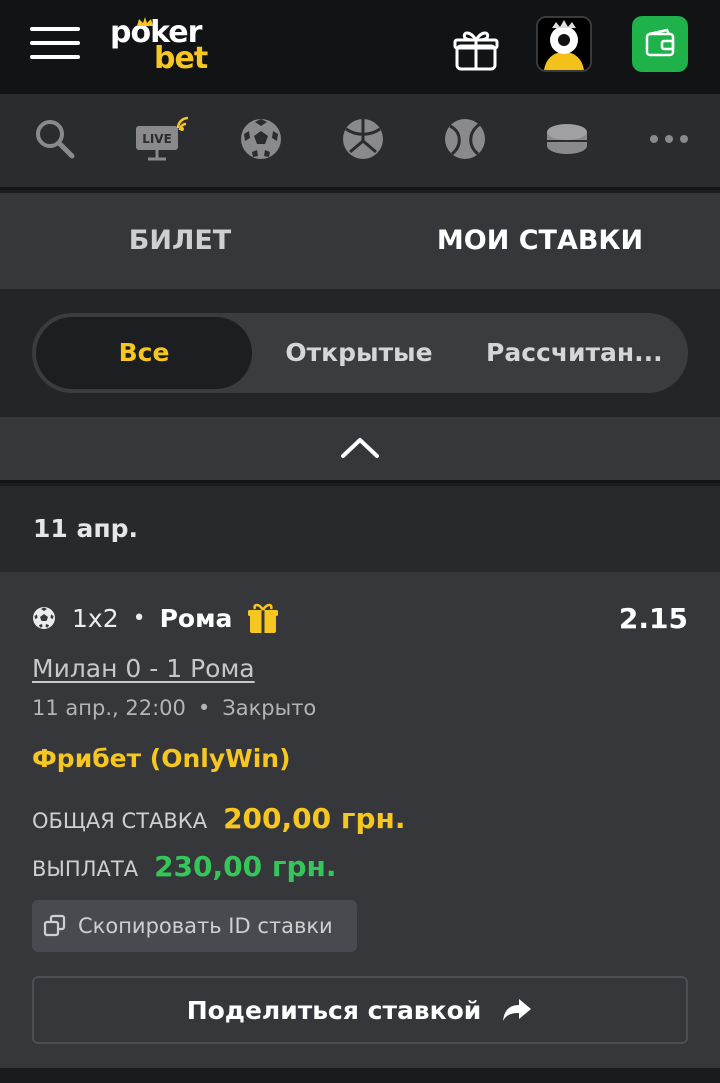 The width and height of the screenshot is (720, 1083). I want to click on filter-all: Все, so click(144, 353).